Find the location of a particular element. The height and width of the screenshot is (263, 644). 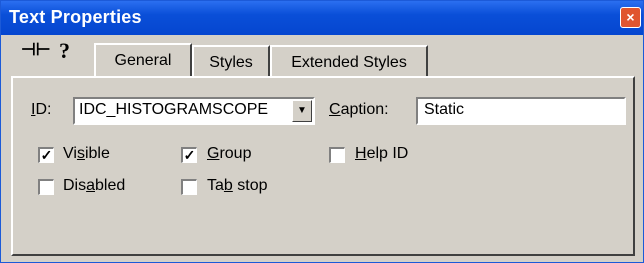

tab-stop-label: Tab stop is located at coordinates (237, 185).